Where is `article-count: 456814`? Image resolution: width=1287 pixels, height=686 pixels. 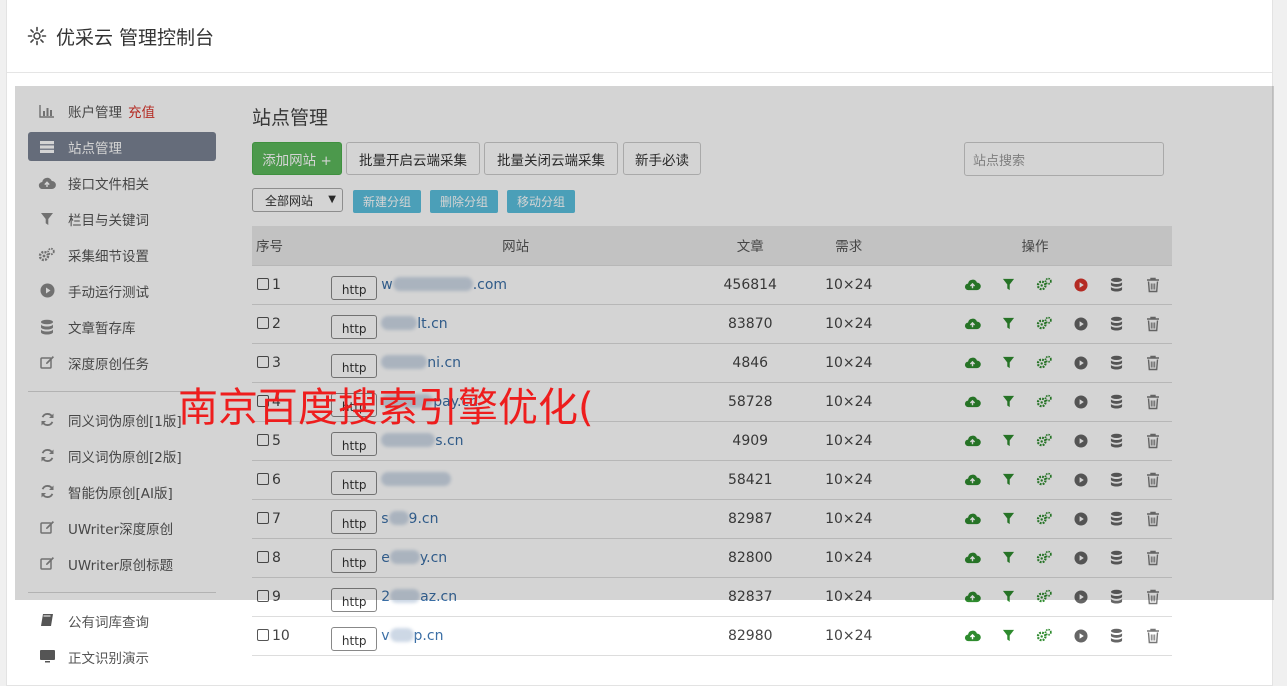
article-count: 456814 is located at coordinates (750, 285).